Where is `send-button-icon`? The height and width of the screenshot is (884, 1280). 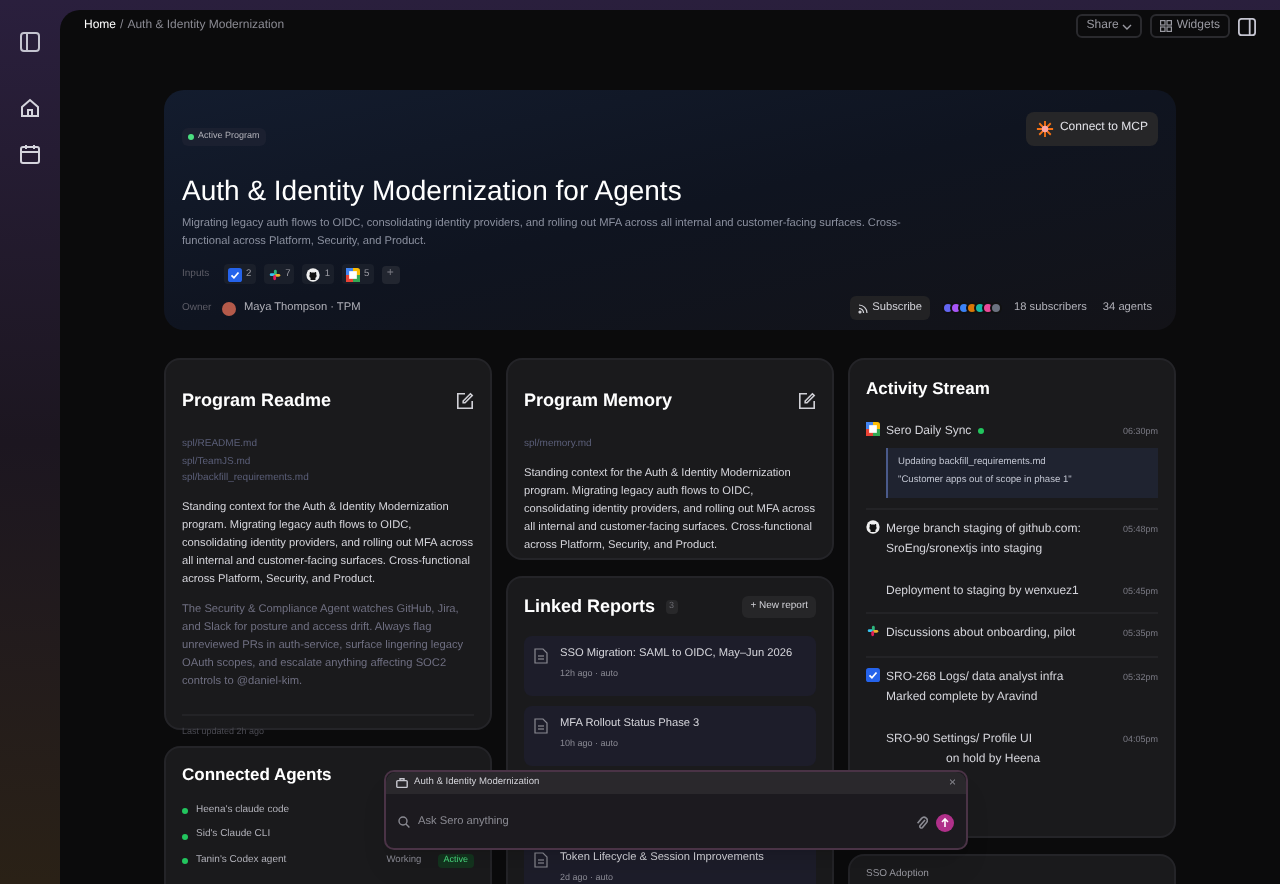 send-button-icon is located at coordinates (945, 822).